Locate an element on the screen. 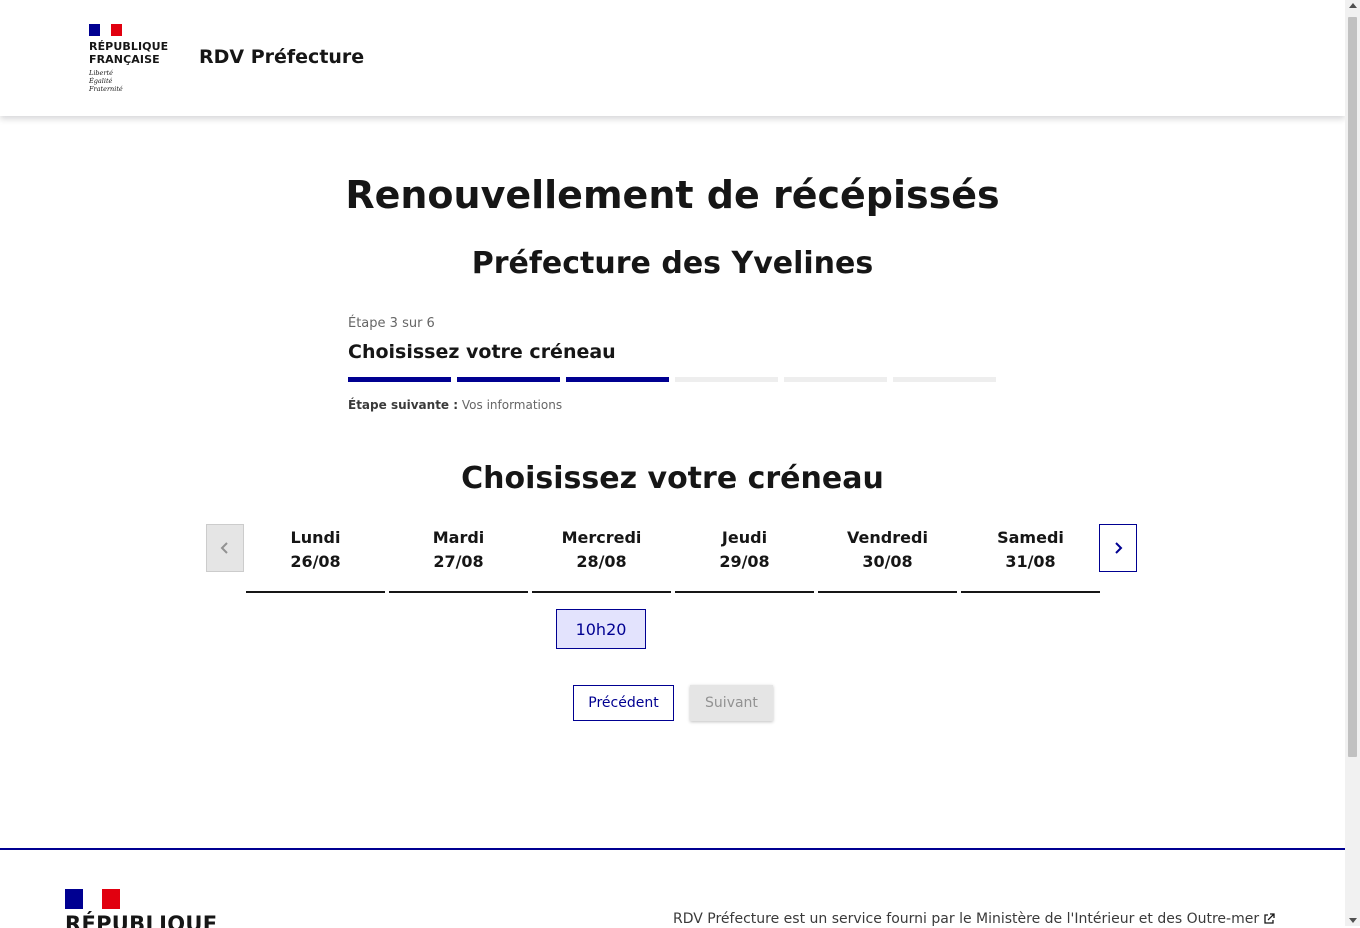  day-date: 27/08 is located at coordinates (458, 561).